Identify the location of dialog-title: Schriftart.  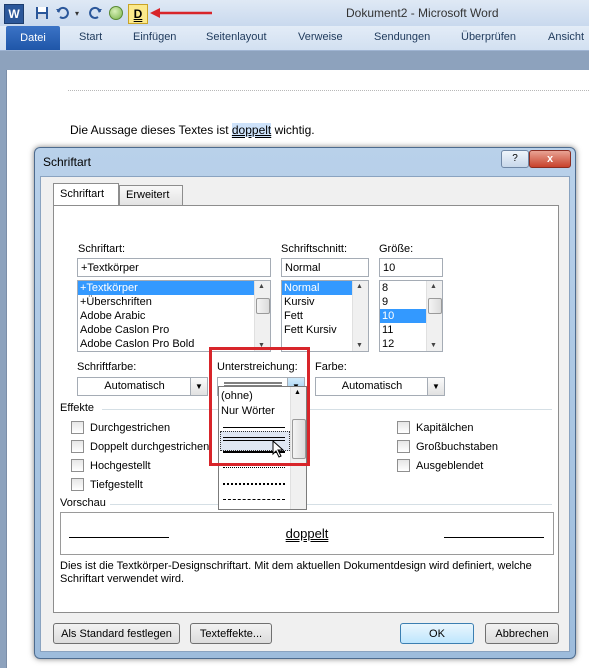
(67, 162).